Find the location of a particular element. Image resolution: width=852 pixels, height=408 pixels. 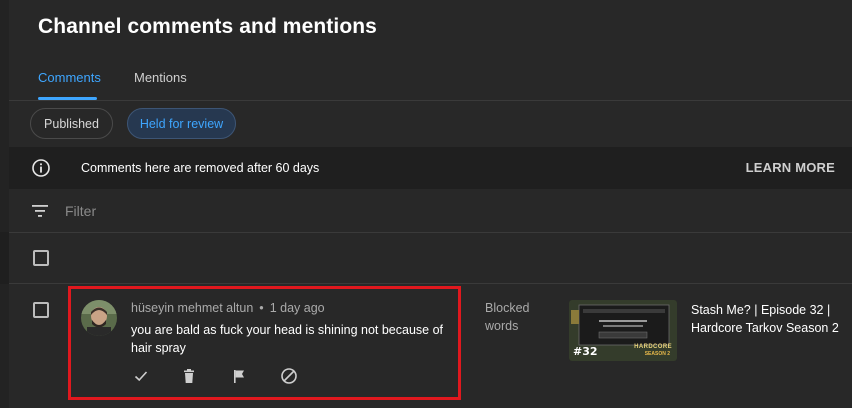

comment-meta: hüseyin mehmet altun • 1 day ago is located at coordinates (228, 308).